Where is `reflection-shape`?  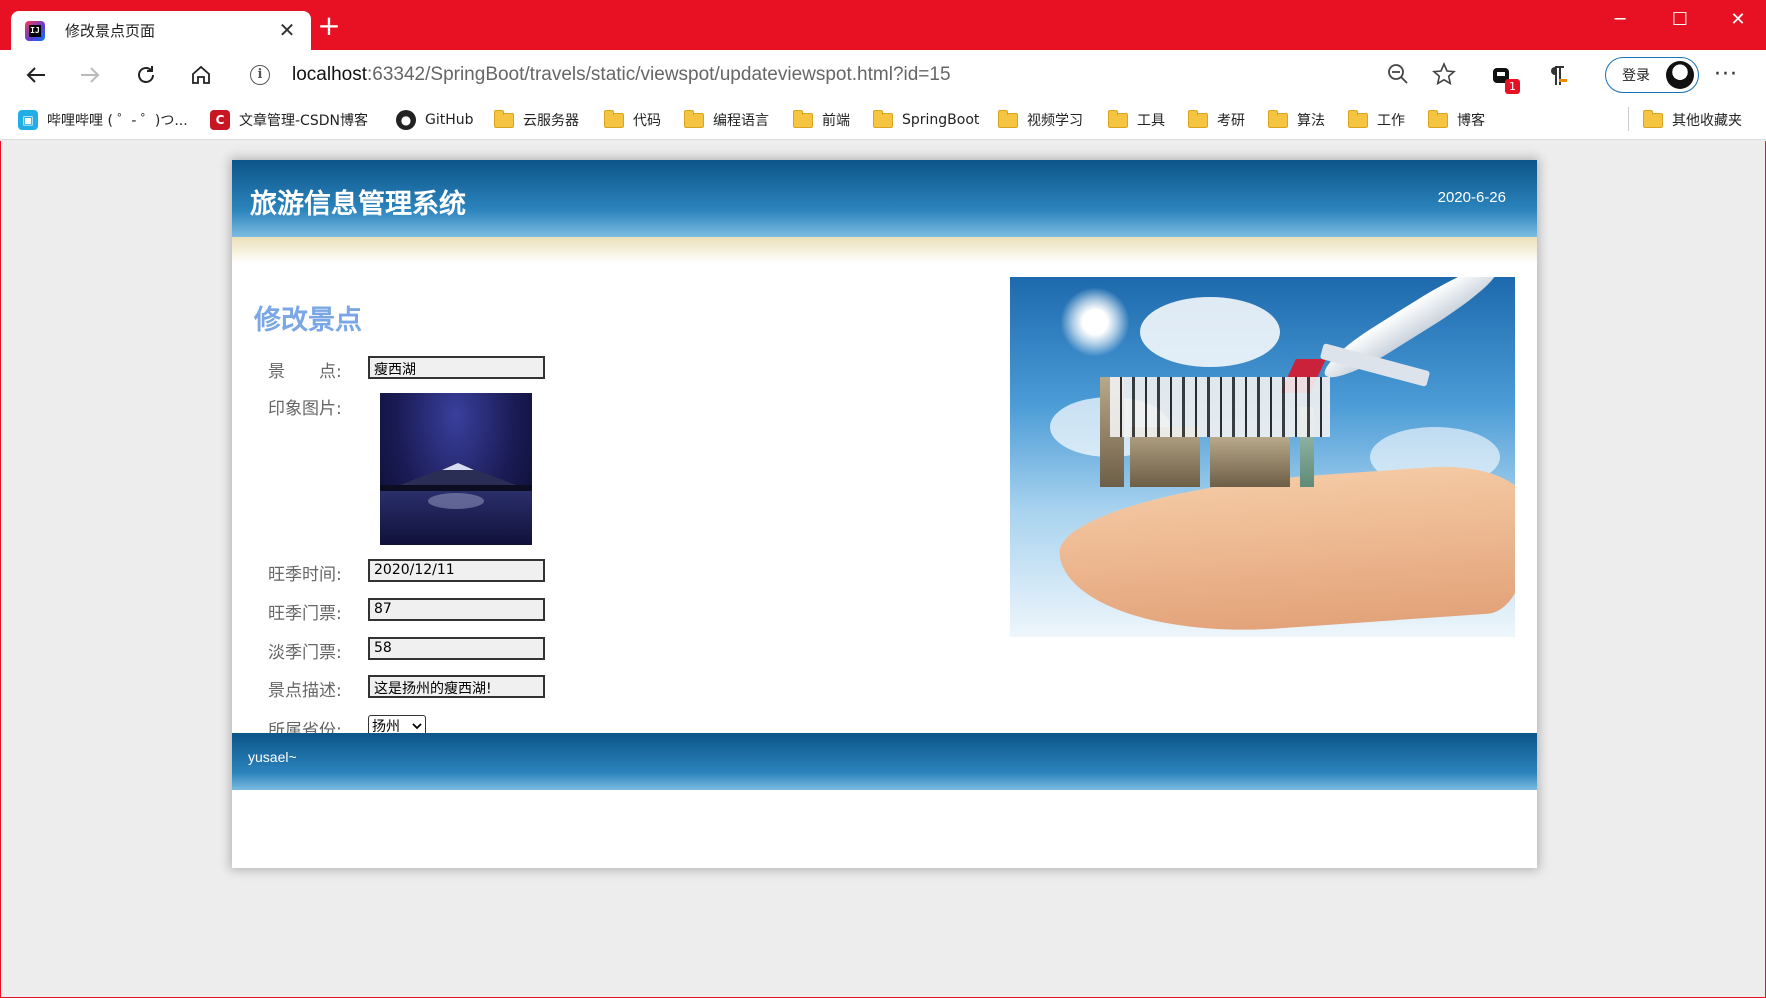
reflection-shape is located at coordinates (456, 501).